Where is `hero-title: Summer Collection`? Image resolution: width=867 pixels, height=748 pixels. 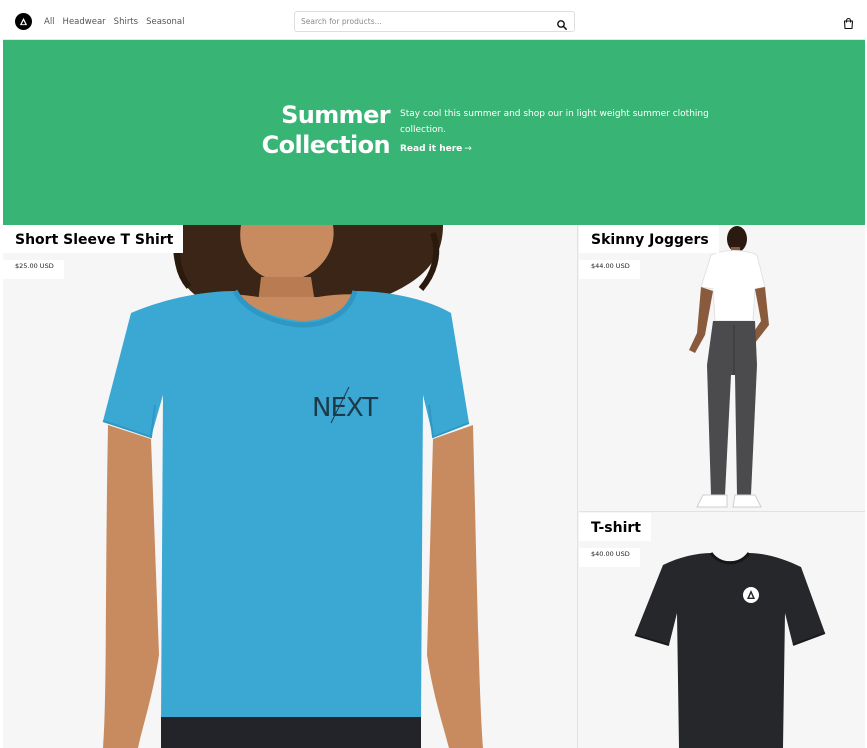 hero-title: Summer Collection is located at coordinates (316, 130).